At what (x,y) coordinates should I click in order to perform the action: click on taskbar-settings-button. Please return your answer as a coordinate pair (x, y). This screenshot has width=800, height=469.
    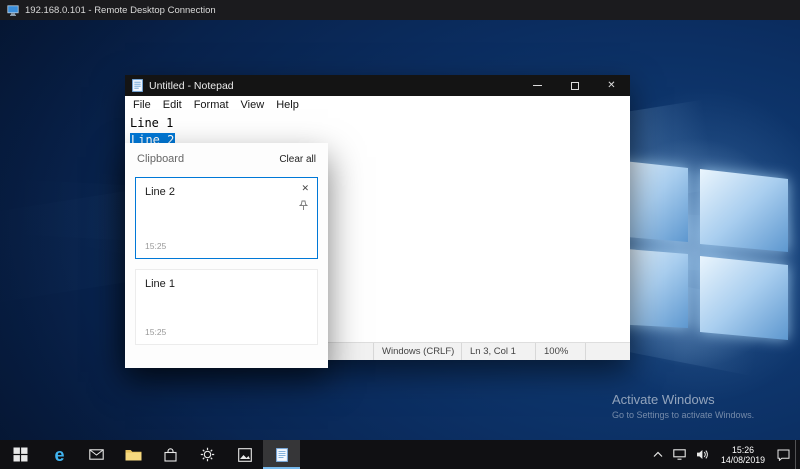
    Looking at the image, I should click on (207, 454).